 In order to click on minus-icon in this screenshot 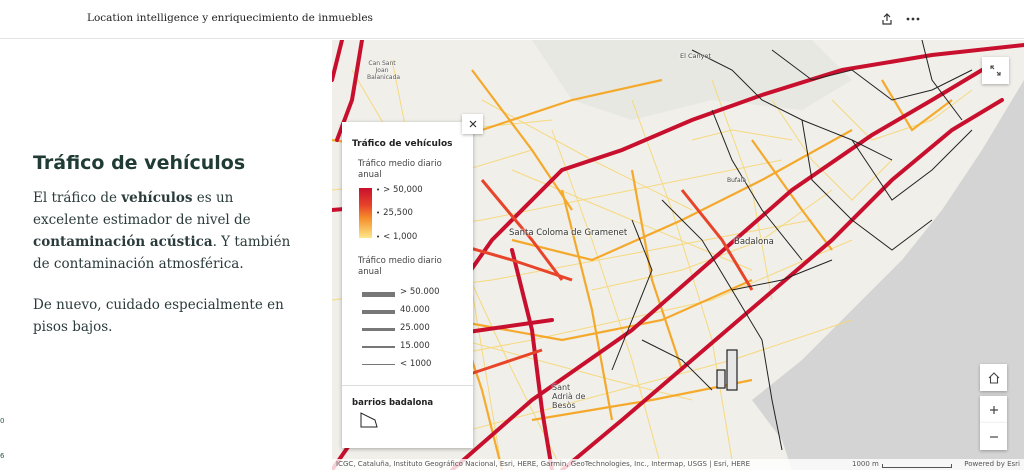, I will do `click(993, 436)`.